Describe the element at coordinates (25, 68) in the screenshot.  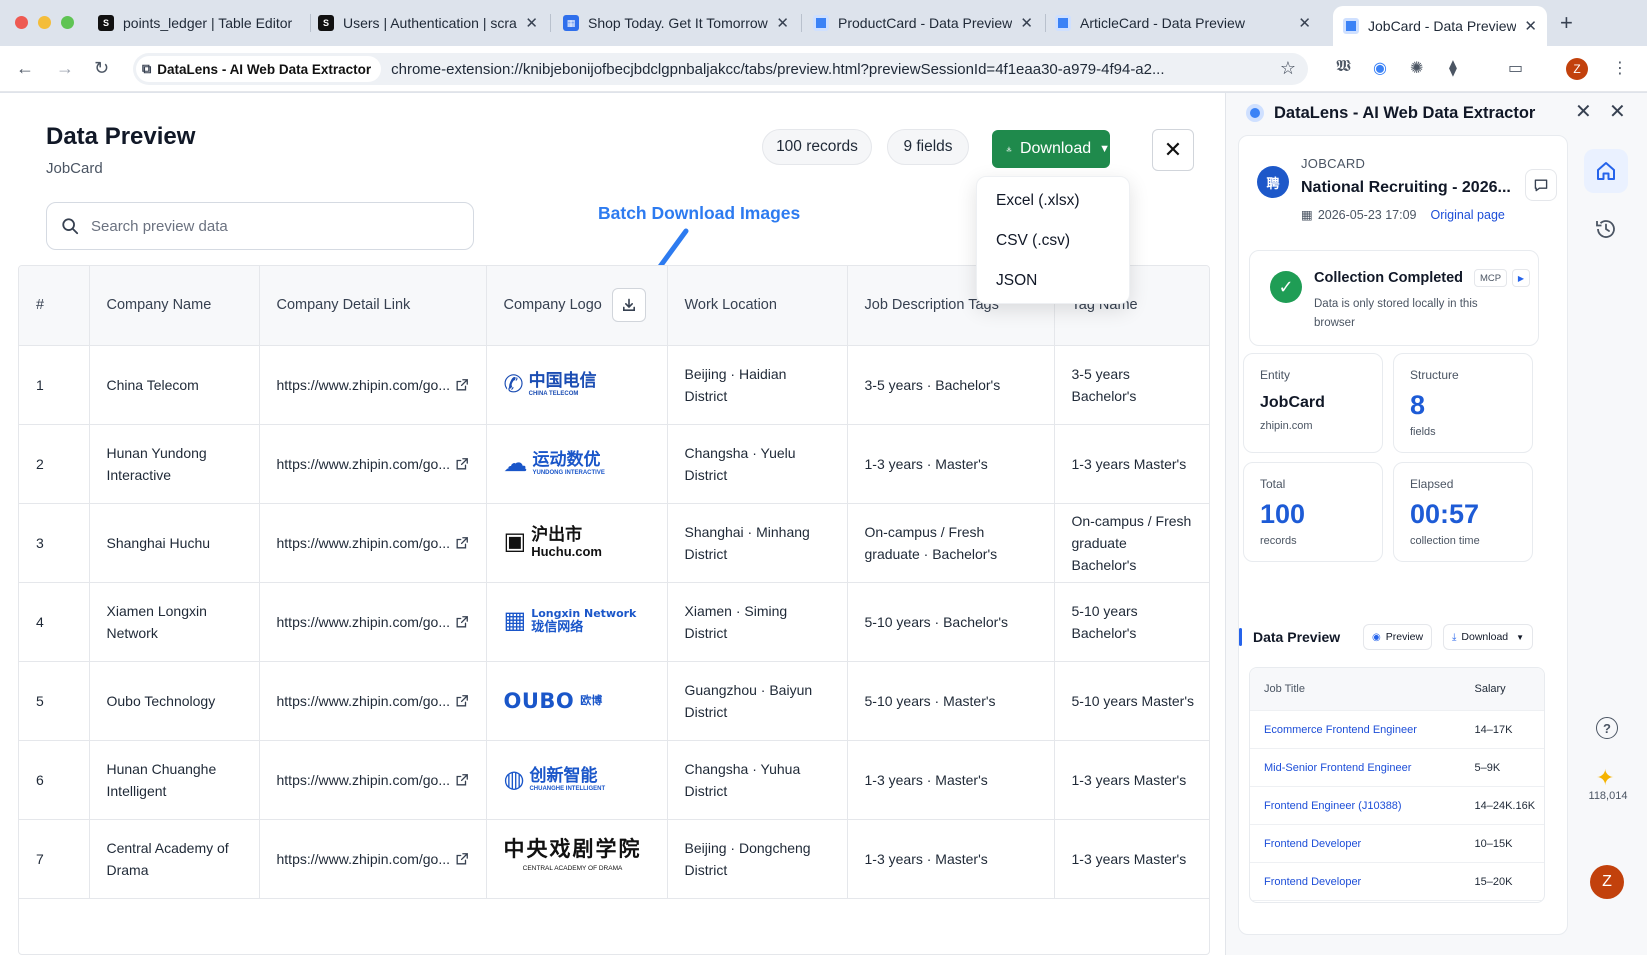
I see `back-arrow-icon: ←` at that location.